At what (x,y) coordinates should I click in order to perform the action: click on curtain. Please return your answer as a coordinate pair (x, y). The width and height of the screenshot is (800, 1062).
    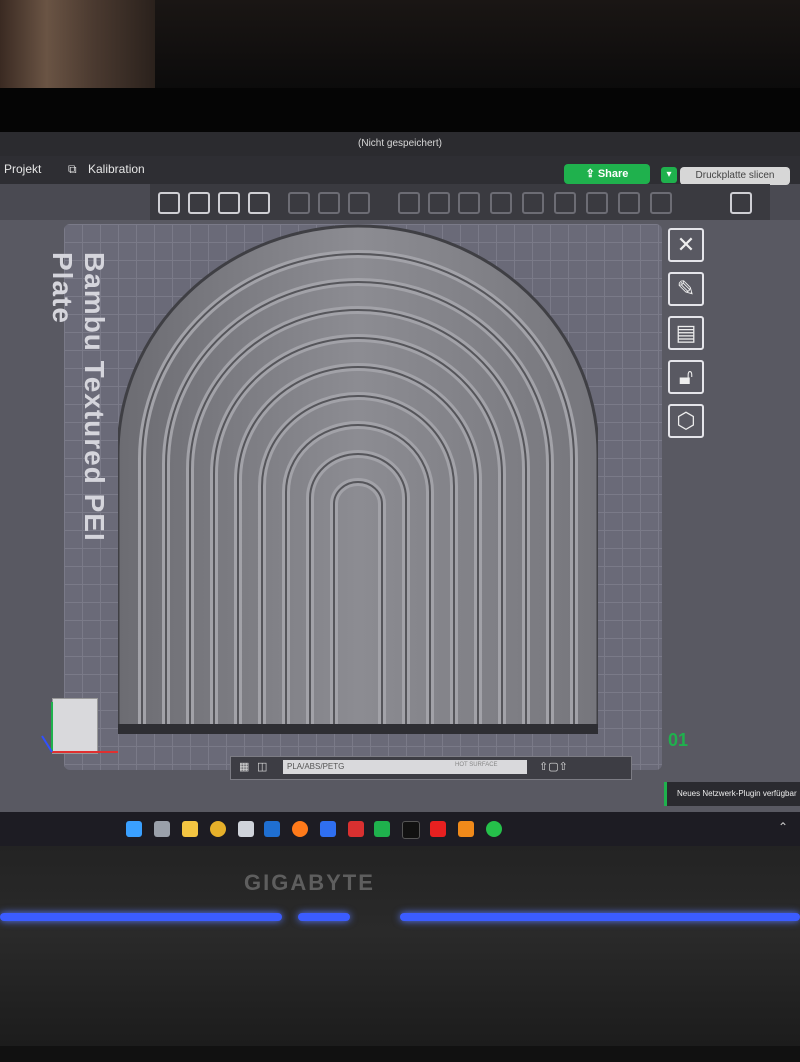
    Looking at the image, I should click on (77, 44).